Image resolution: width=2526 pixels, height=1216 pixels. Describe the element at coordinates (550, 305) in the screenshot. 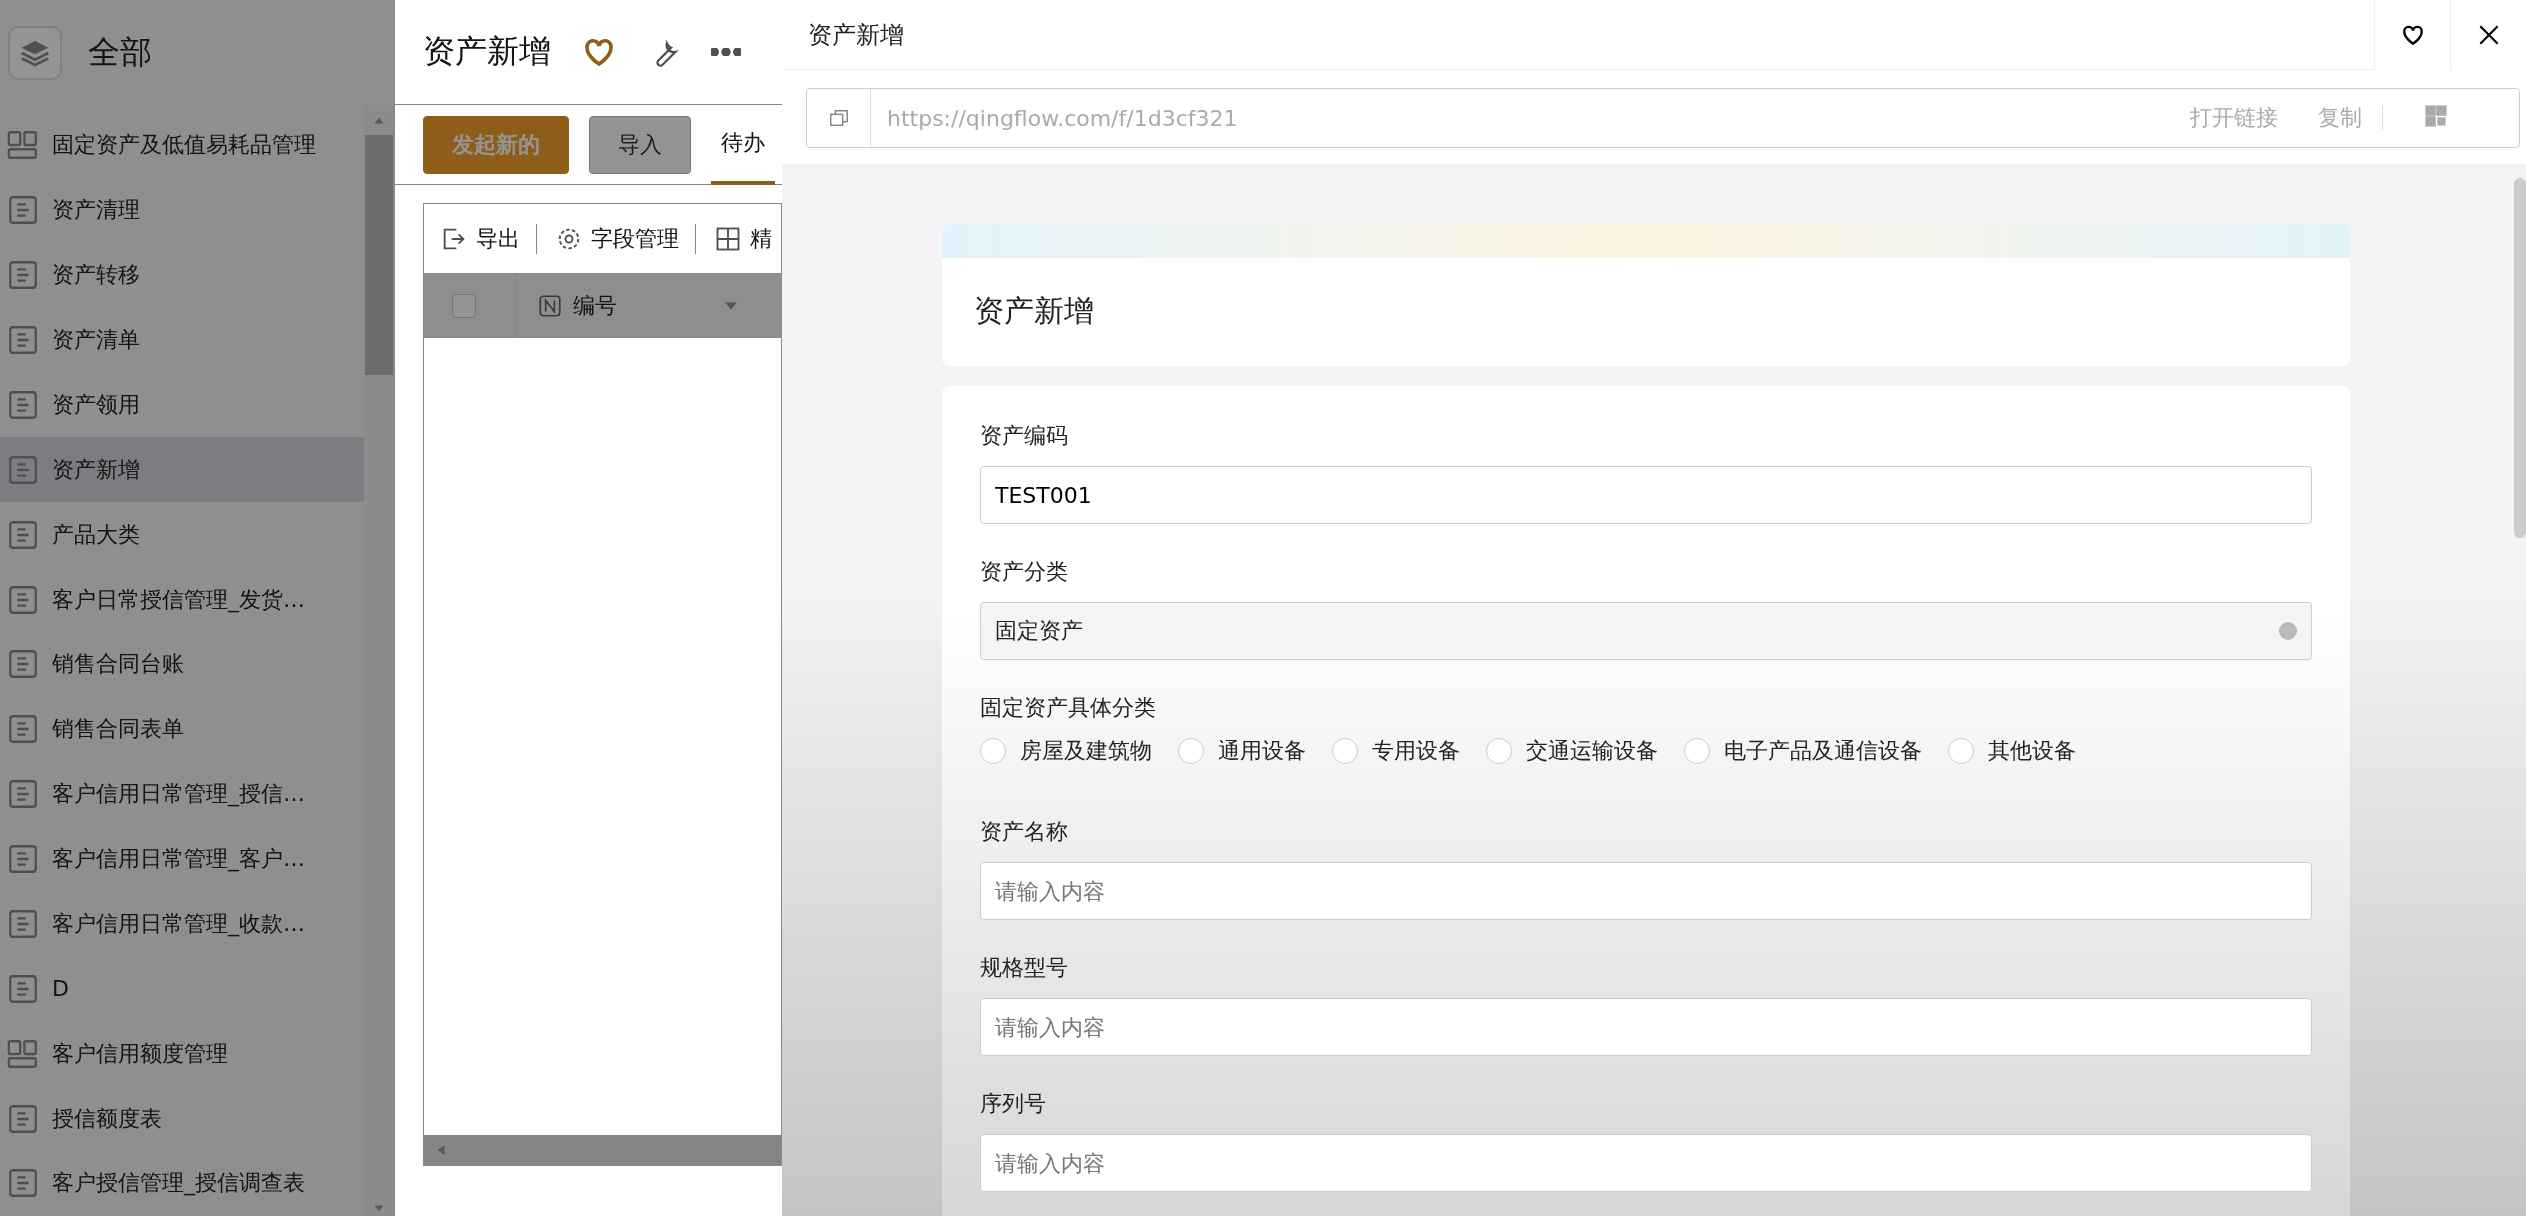

I see `number-field-icon` at that location.